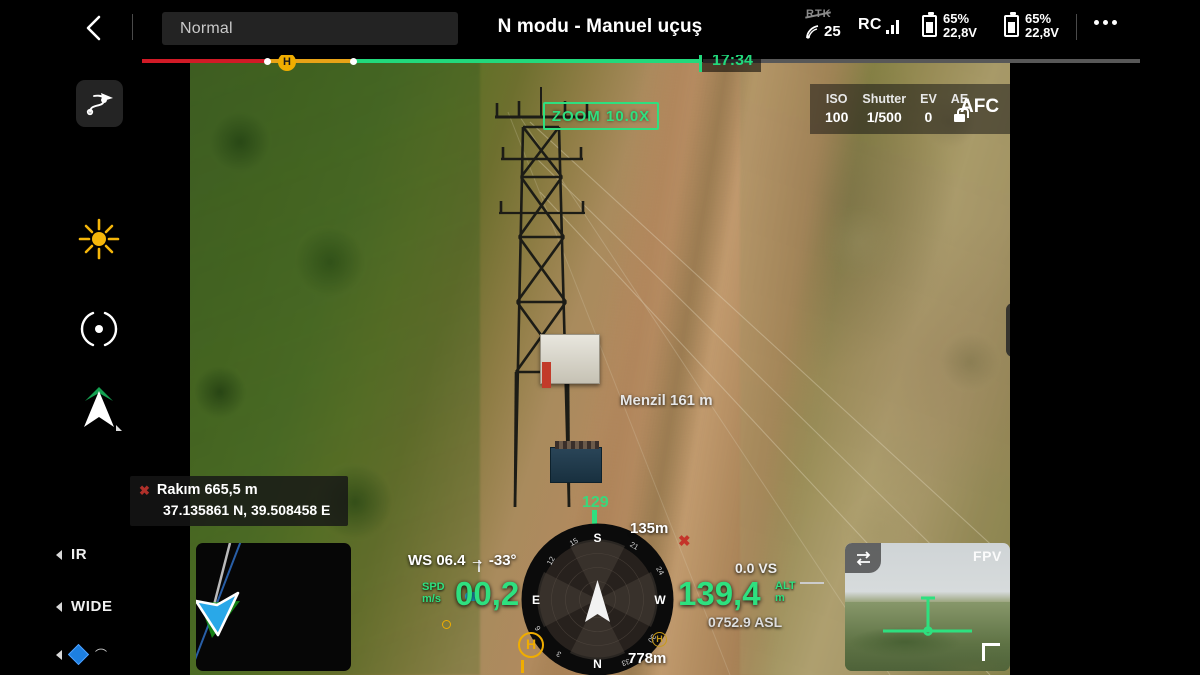  What do you see at coordinates (870, 24) in the screenshot?
I see `rc-label: RC` at bounding box center [870, 24].